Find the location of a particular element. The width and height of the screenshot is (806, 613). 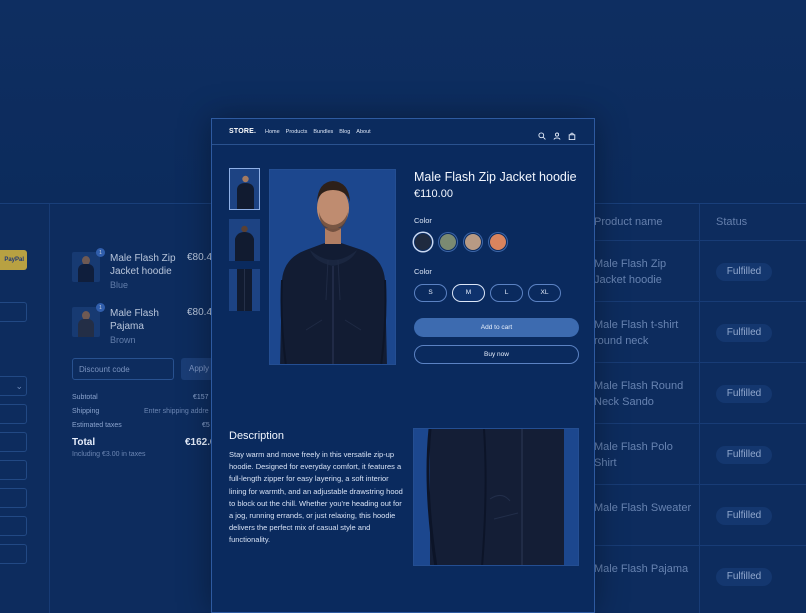

chevron-down-icon: ⌄ is located at coordinates (19, 386).